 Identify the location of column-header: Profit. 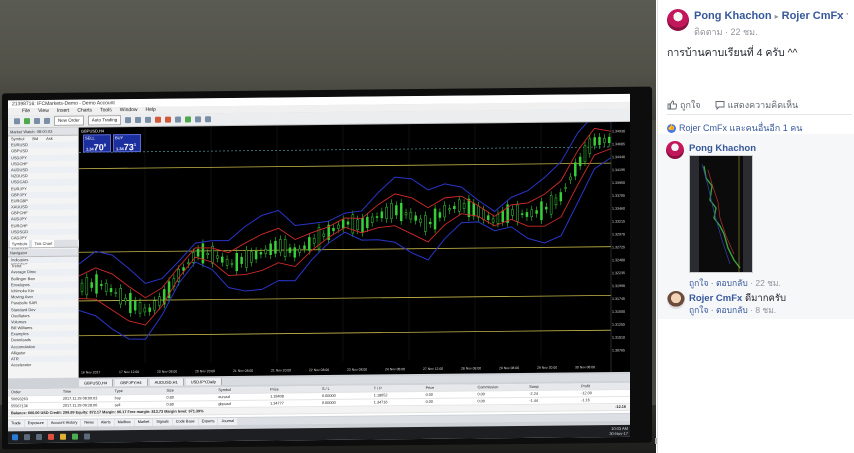
(585, 386).